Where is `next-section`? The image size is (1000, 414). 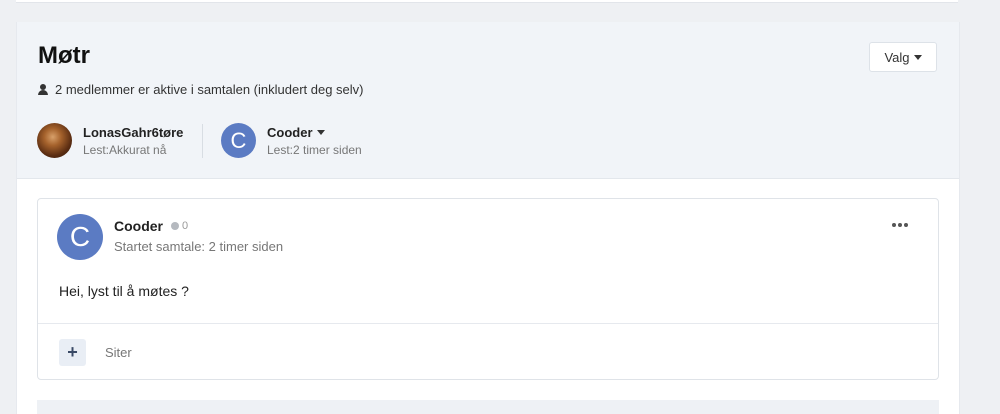 next-section is located at coordinates (488, 407).